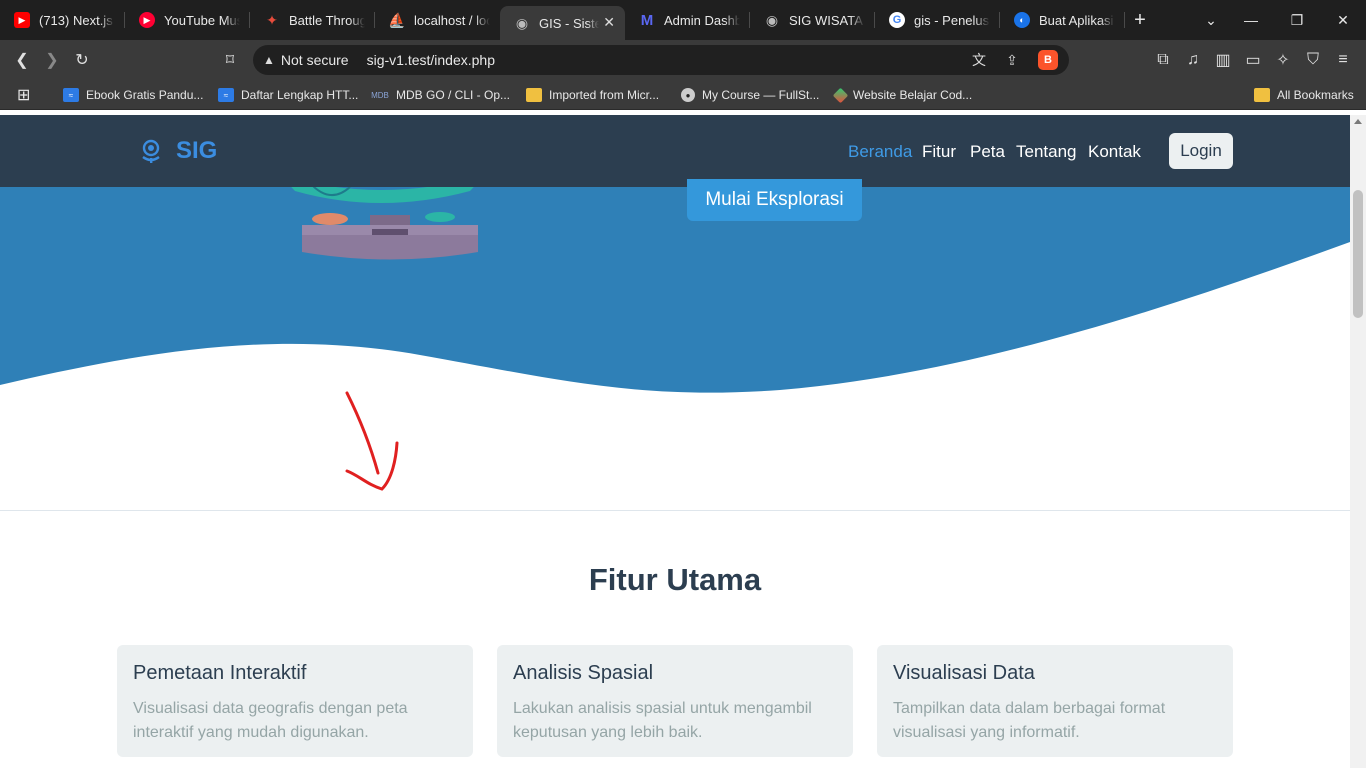  I want to click on browser-tab: ✦ Battle Through, so click(312, 20).